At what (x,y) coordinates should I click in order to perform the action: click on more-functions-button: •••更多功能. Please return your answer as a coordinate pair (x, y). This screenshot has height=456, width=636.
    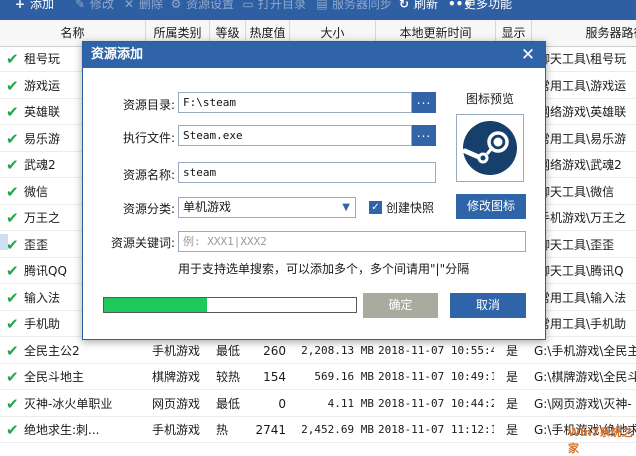
    Looking at the image, I should click on (480, 6).